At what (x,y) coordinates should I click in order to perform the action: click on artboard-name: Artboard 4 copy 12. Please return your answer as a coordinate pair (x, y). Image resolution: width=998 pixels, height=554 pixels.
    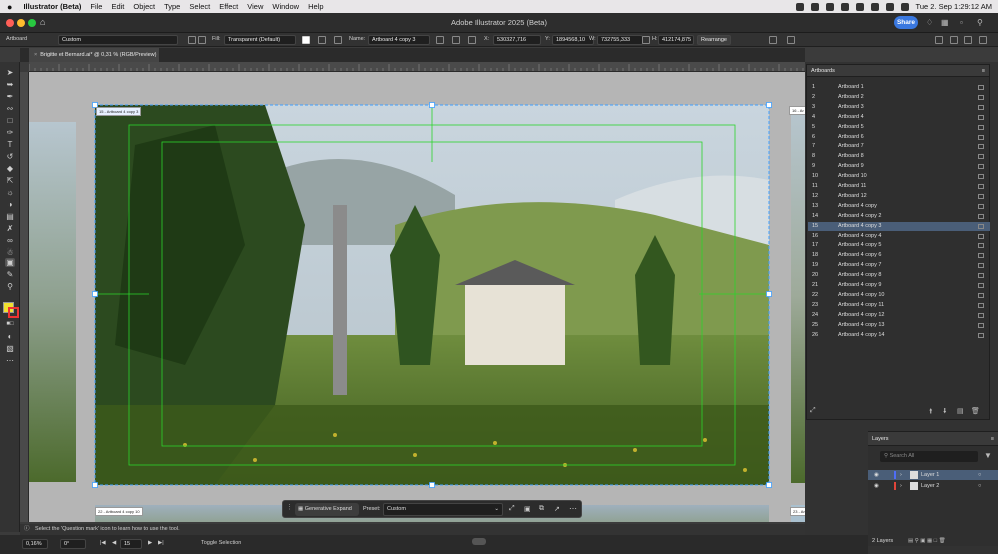
    Looking at the image, I should click on (861, 316).